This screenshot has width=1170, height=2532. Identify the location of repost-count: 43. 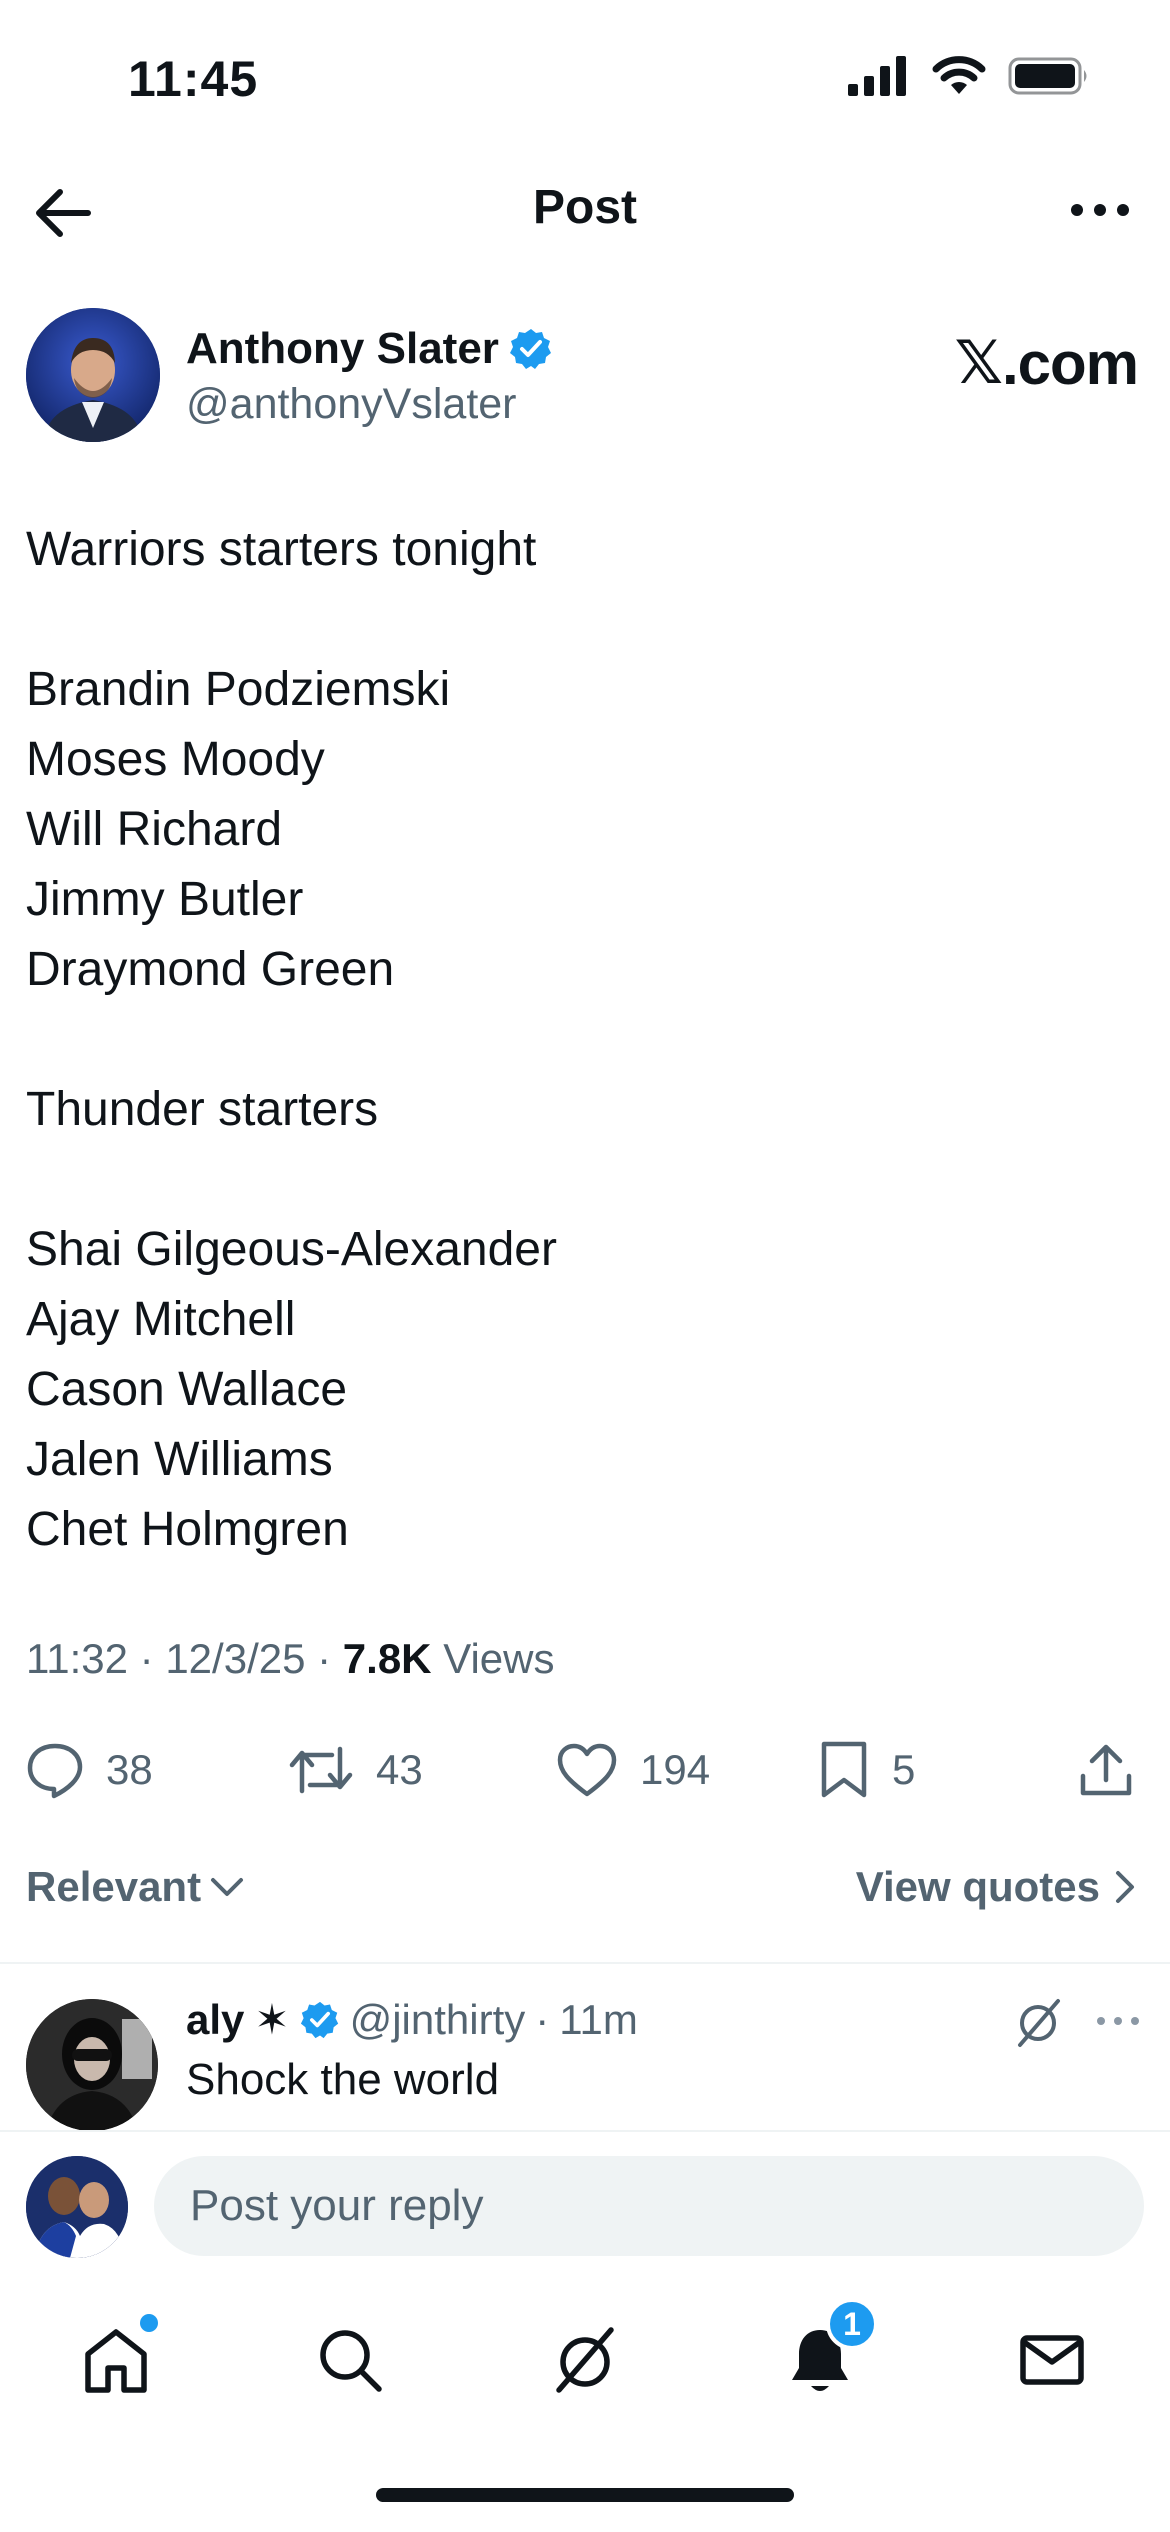
(399, 1769).